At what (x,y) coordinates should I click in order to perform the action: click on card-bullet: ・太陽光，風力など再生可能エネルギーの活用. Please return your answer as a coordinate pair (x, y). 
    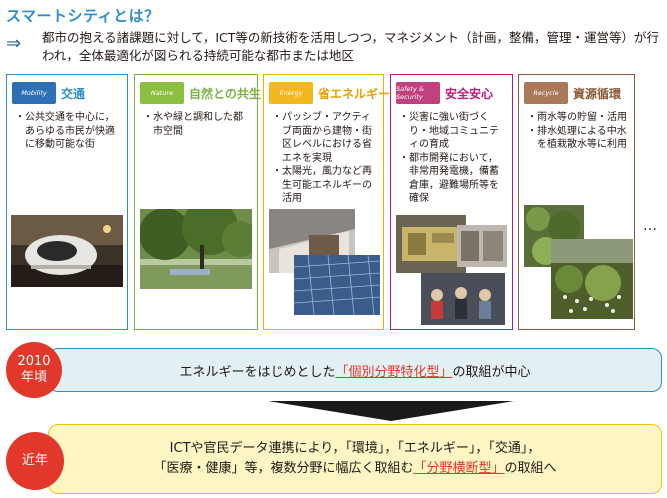
    Looking at the image, I should click on (322, 185).